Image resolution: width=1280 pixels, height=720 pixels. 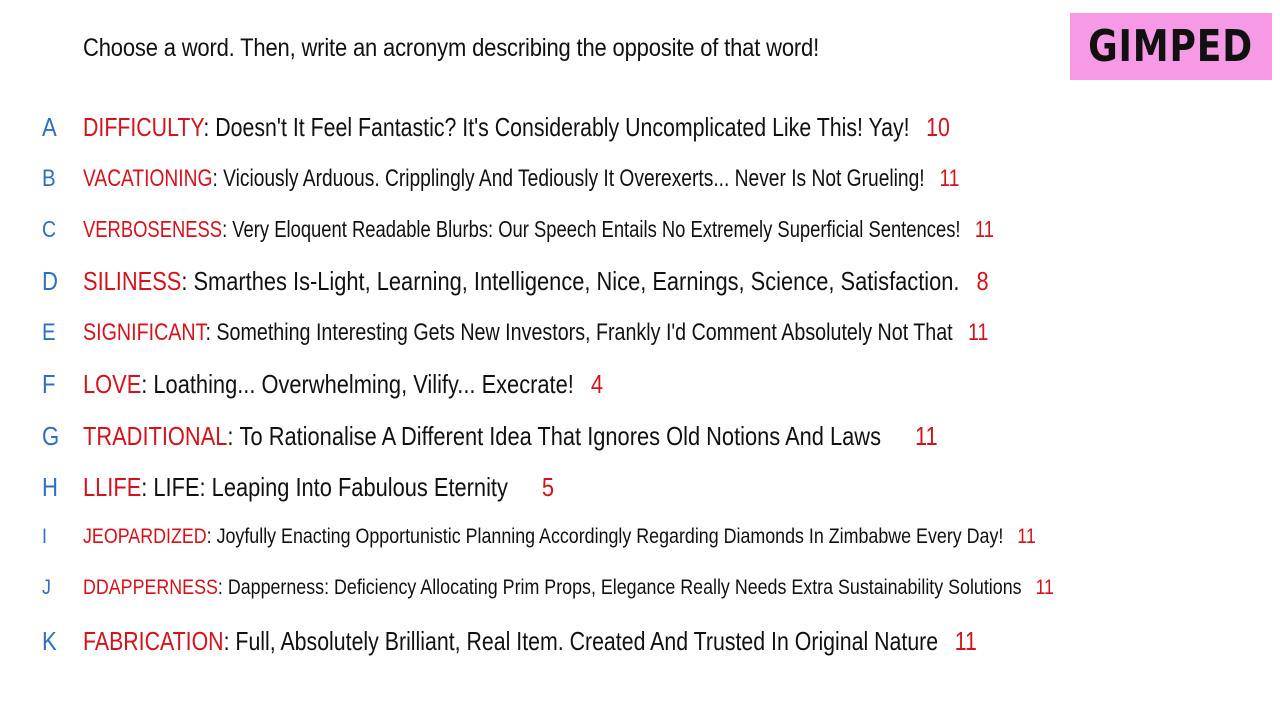 I want to click on row-word: SILINESS, so click(x=132, y=281).